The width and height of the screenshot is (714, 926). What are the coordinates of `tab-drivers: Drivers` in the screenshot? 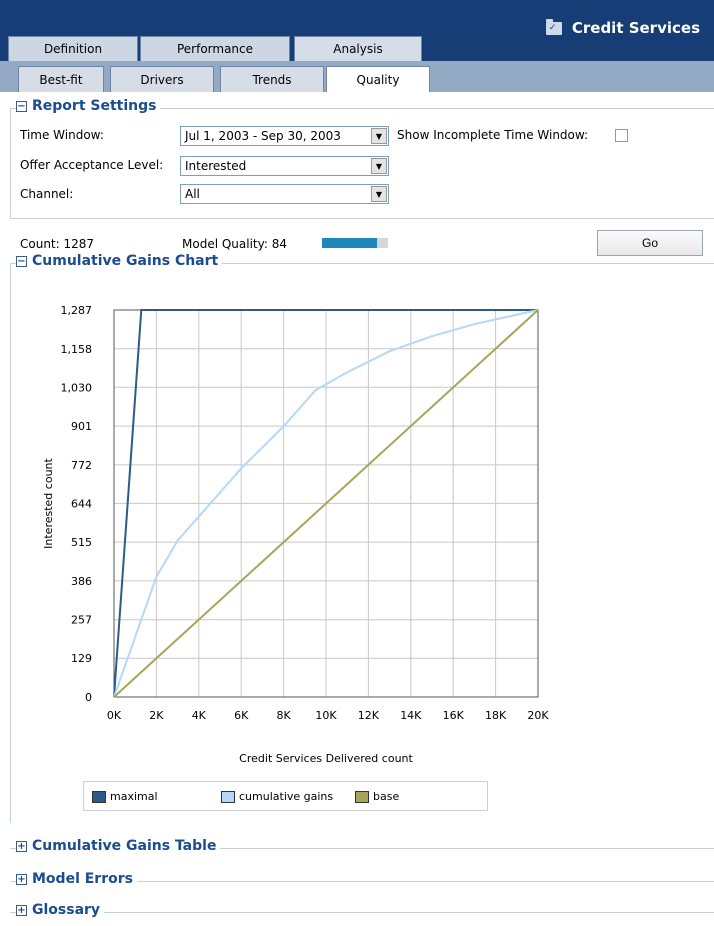 It's located at (162, 79).